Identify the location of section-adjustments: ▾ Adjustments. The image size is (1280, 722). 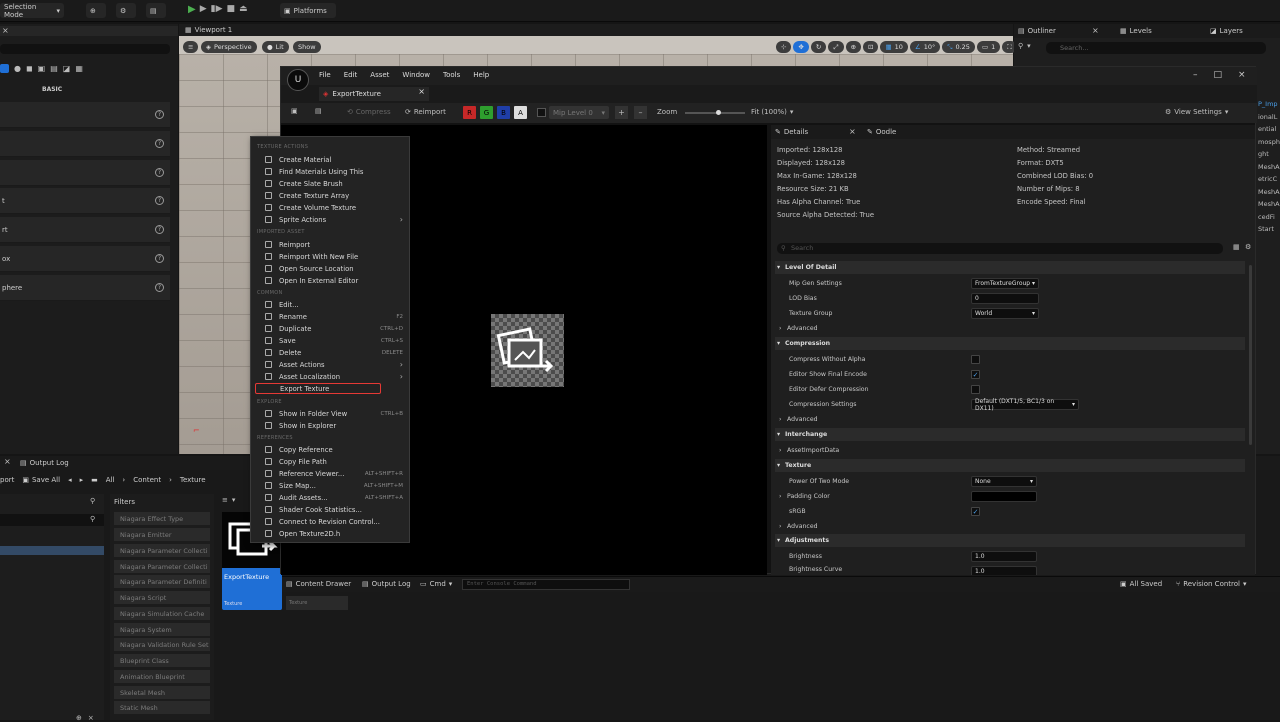
(1010, 540).